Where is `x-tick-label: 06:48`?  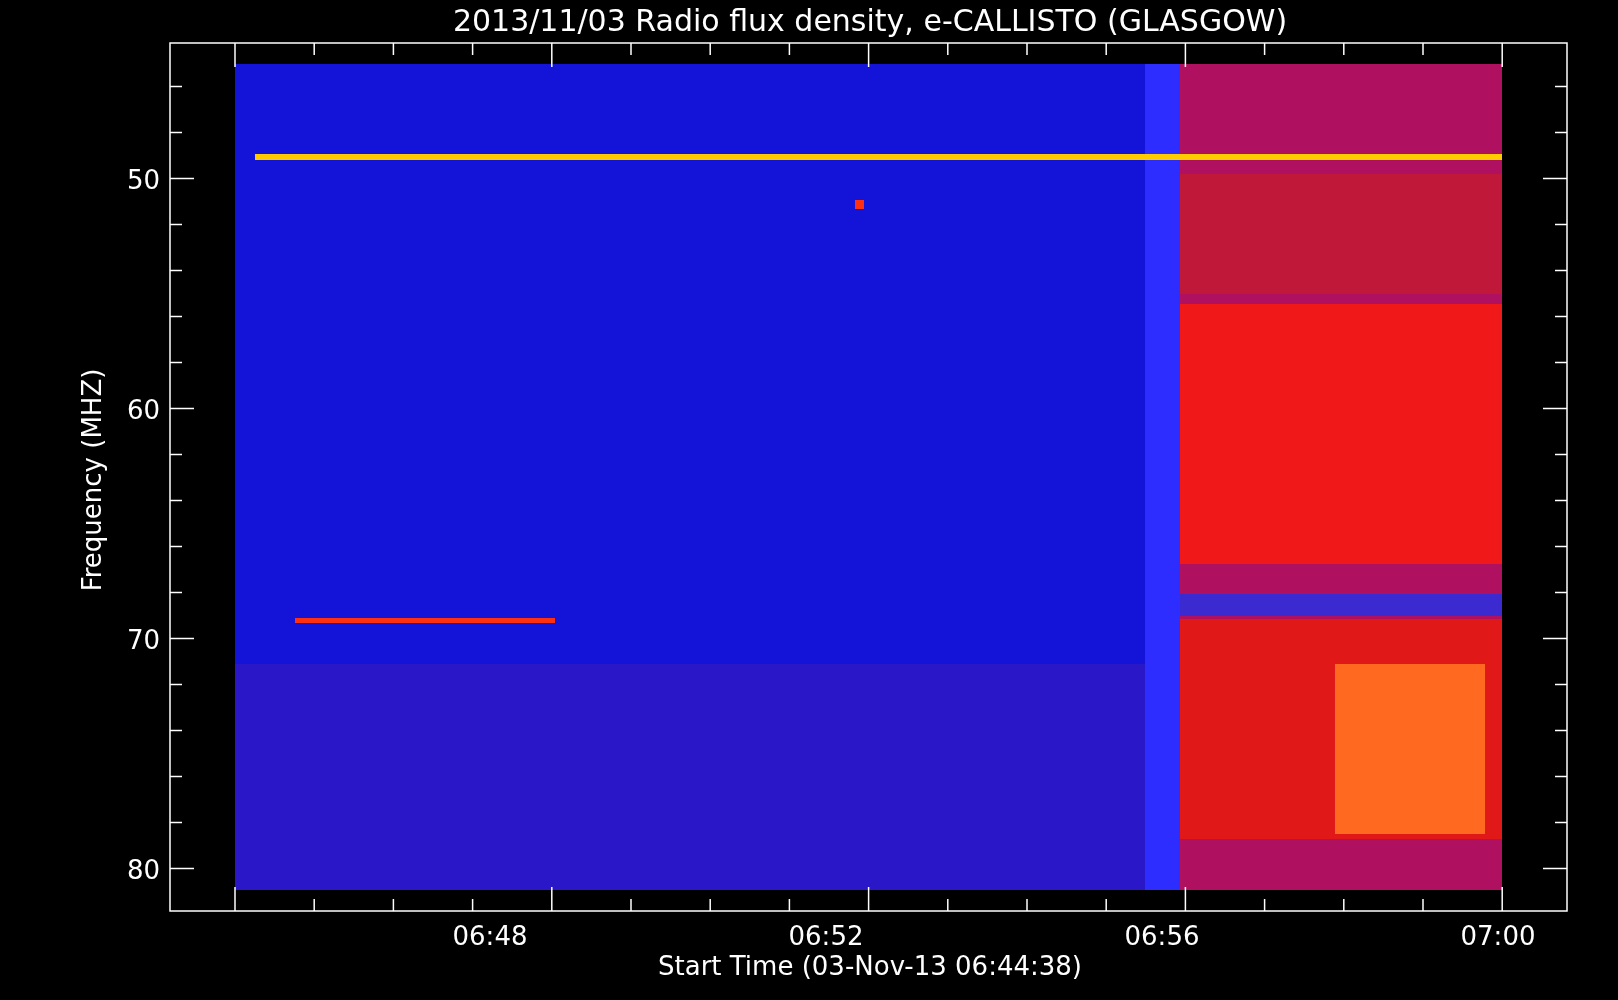 x-tick-label: 06:48 is located at coordinates (490, 936).